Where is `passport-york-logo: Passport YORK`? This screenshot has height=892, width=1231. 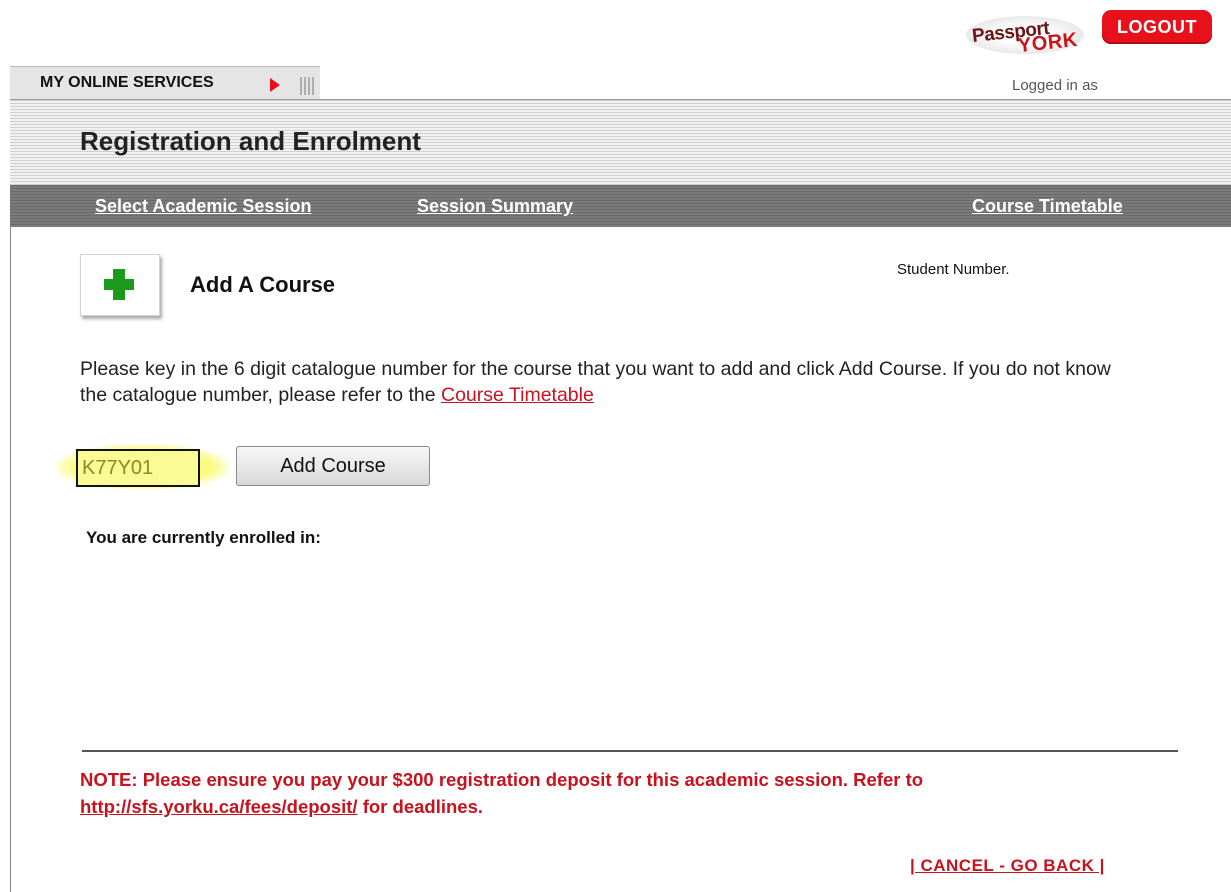
passport-york-logo: Passport YORK is located at coordinates (1026, 35).